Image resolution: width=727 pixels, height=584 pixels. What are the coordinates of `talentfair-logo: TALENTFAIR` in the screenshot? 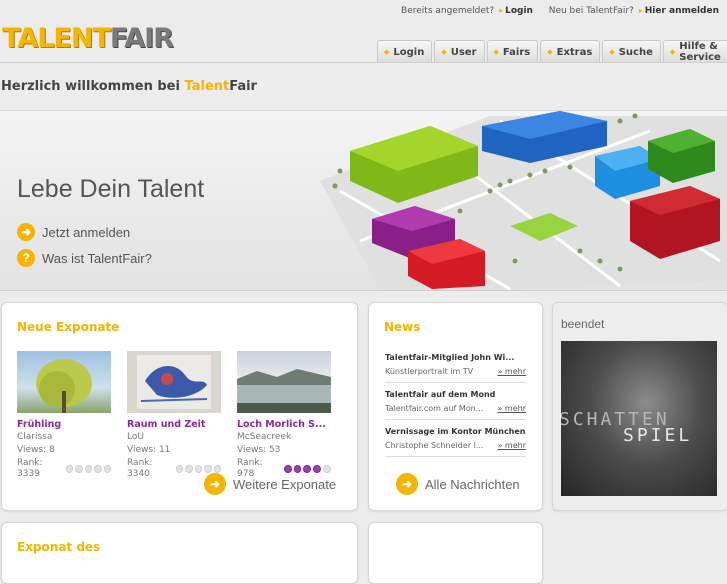 It's located at (88, 39).